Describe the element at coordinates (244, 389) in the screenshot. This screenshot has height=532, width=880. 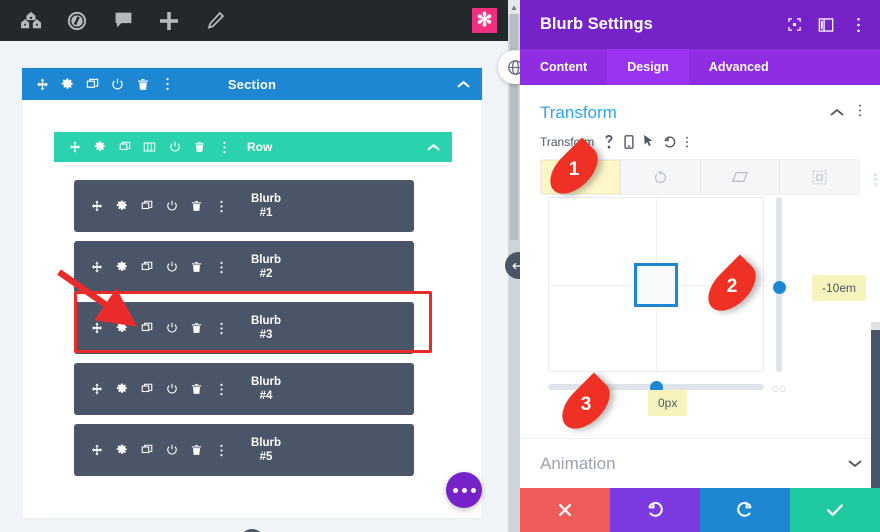
I see `module-blurb-4: Blurb #4` at that location.